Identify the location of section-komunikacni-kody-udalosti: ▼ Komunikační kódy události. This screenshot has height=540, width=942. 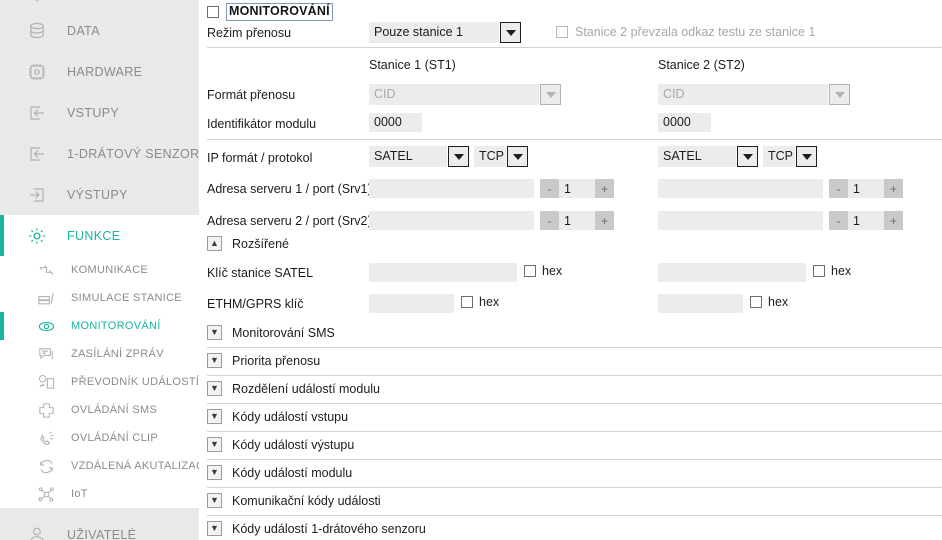
(574, 502).